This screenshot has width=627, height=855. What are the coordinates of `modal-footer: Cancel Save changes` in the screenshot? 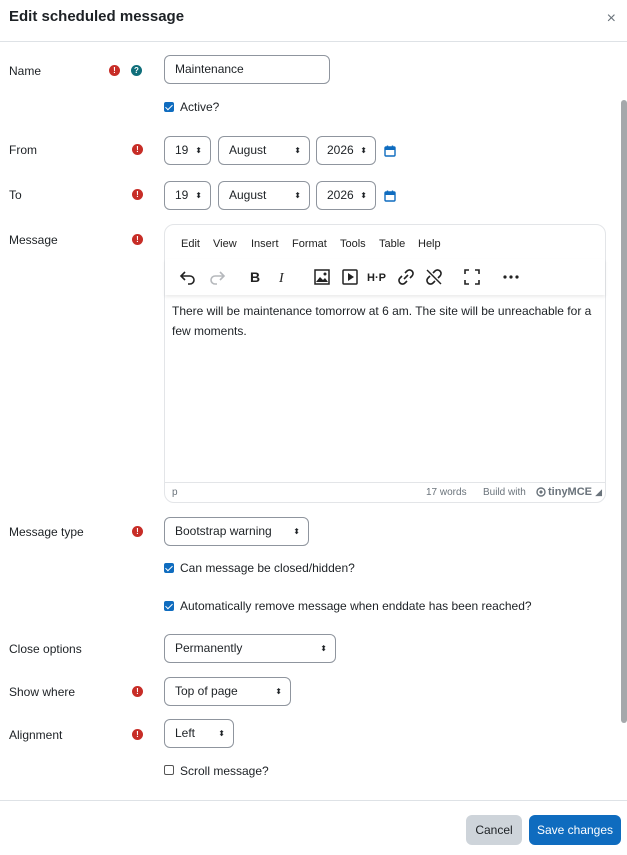 It's located at (313, 827).